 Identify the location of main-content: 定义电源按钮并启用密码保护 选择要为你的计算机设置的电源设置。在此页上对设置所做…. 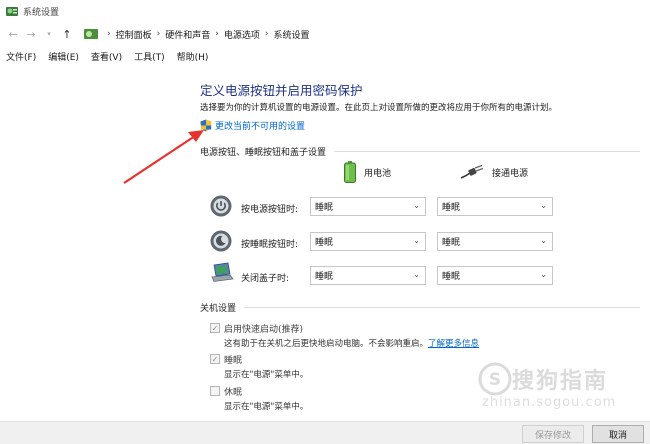
(420, 106).